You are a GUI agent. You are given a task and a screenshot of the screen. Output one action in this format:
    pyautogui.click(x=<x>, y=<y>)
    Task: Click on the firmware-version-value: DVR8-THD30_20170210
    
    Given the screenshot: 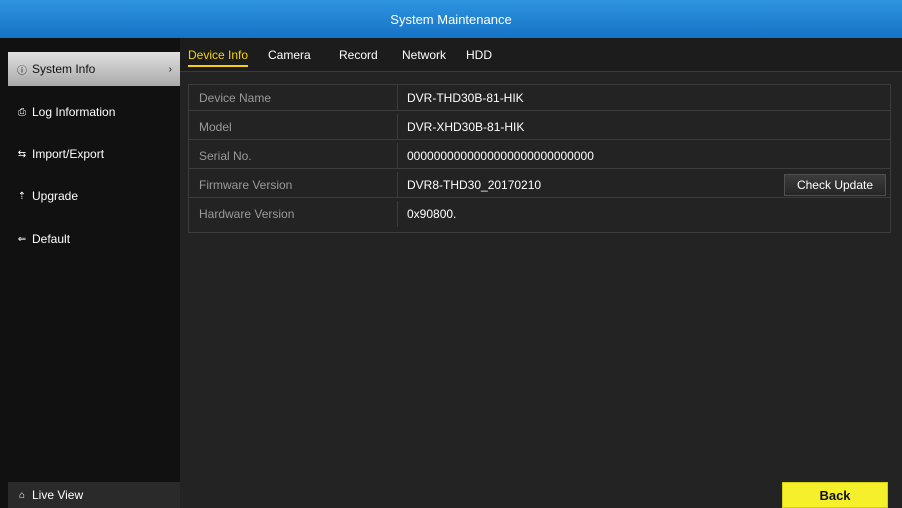 What is the action you would take?
    pyautogui.click(x=474, y=185)
    